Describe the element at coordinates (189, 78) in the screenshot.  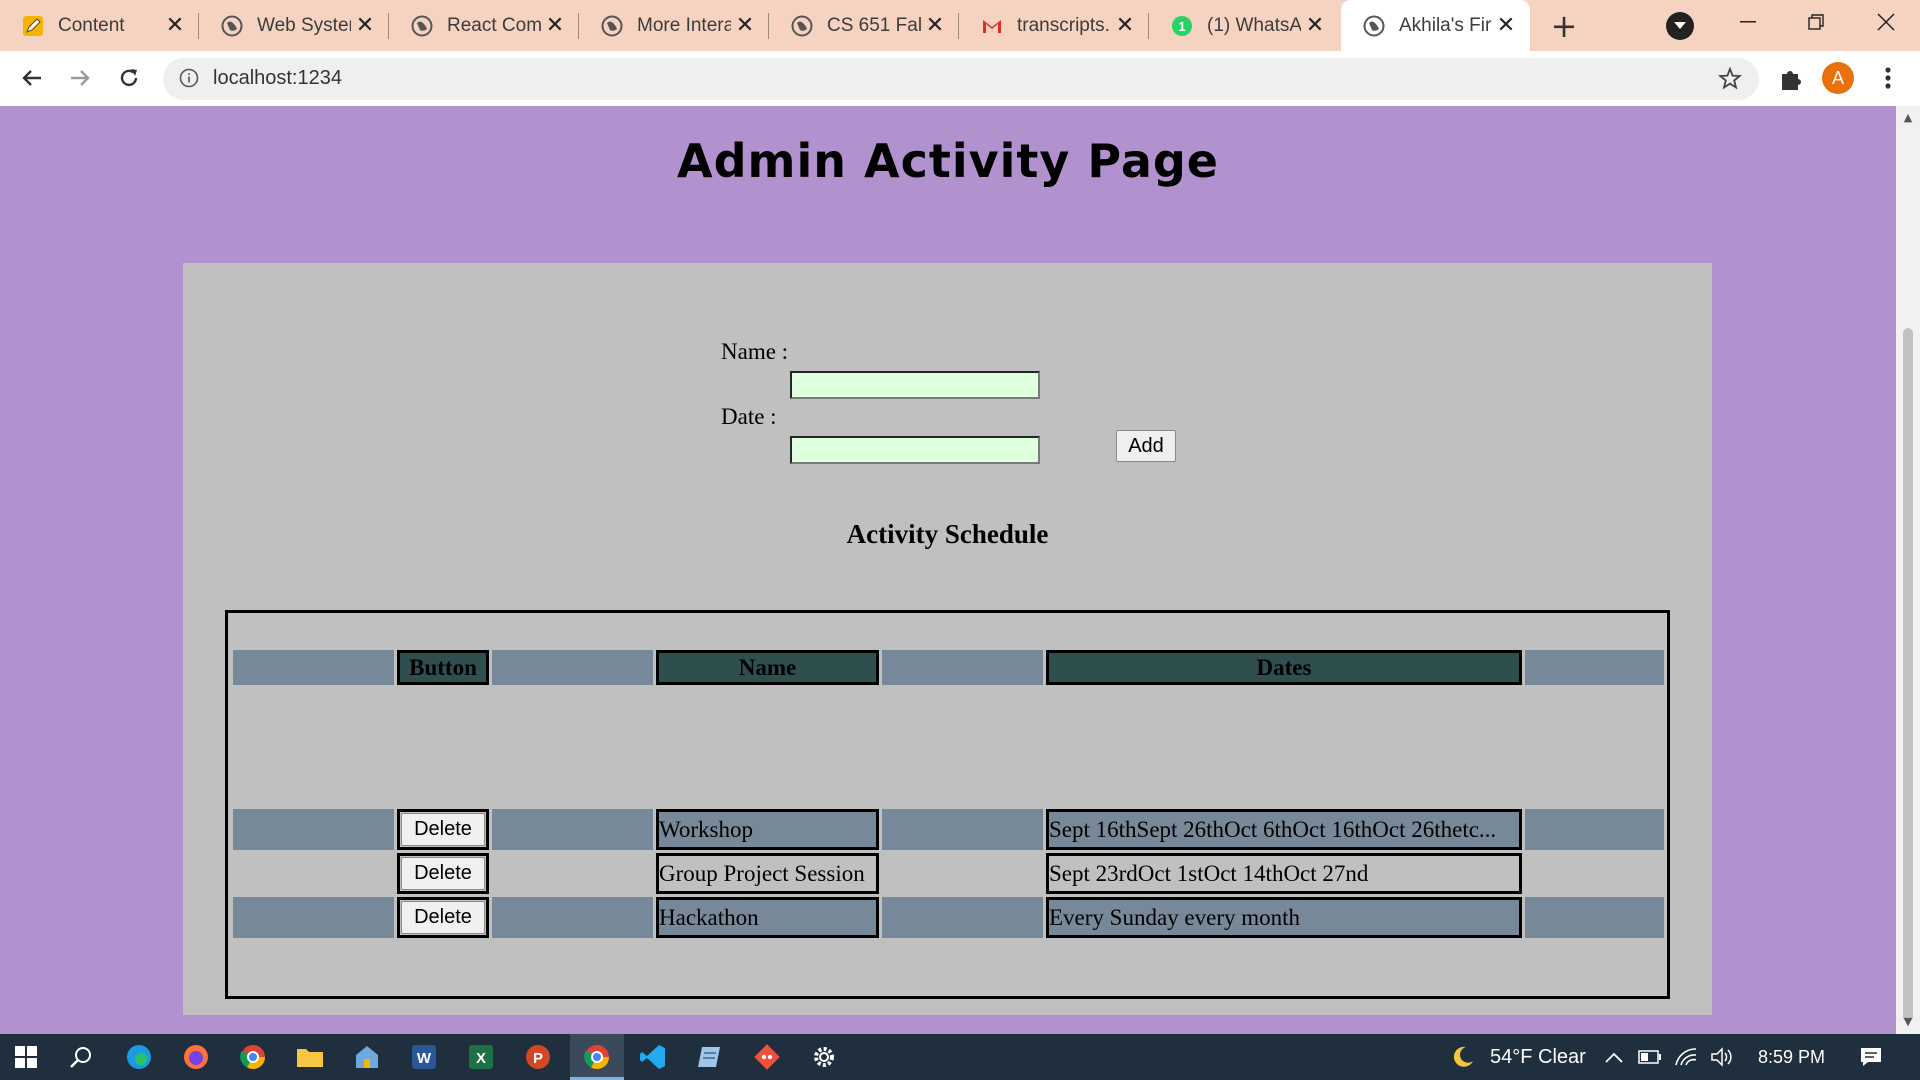
I see `info-icon` at that location.